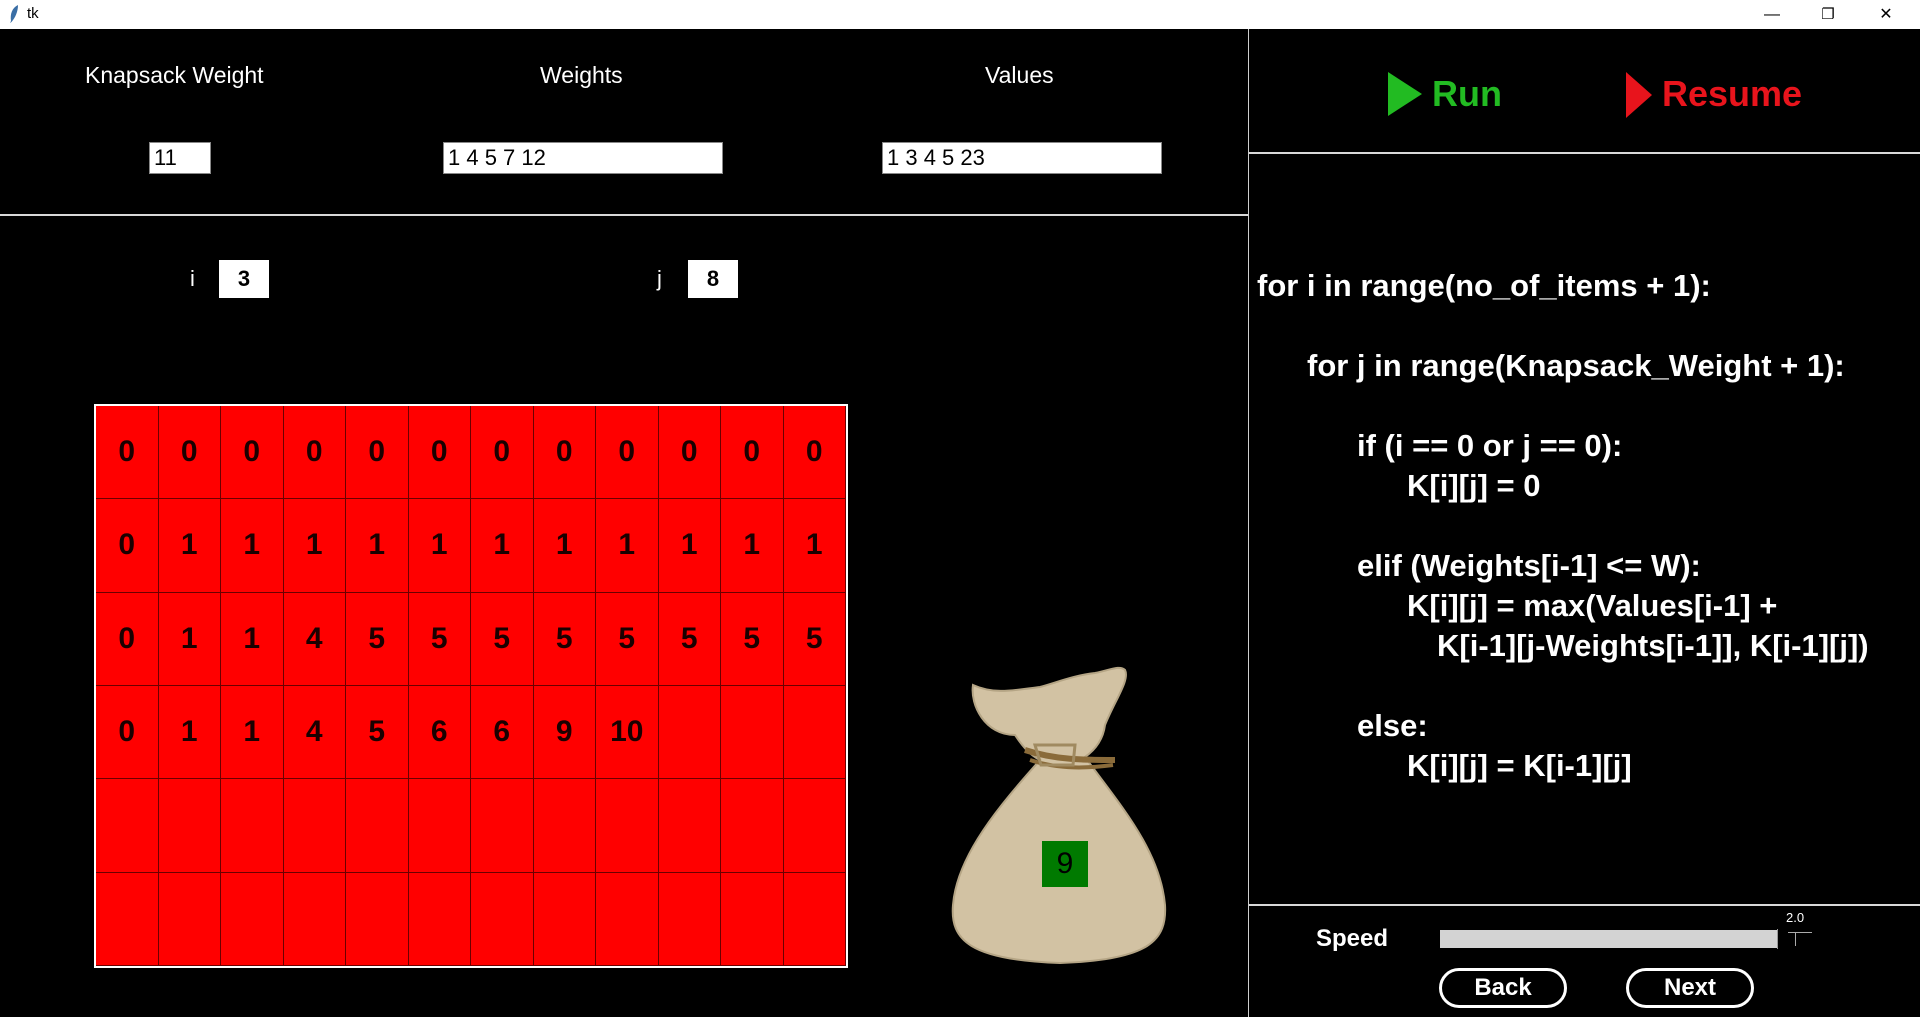  I want to click on i-value: 3, so click(244, 279).